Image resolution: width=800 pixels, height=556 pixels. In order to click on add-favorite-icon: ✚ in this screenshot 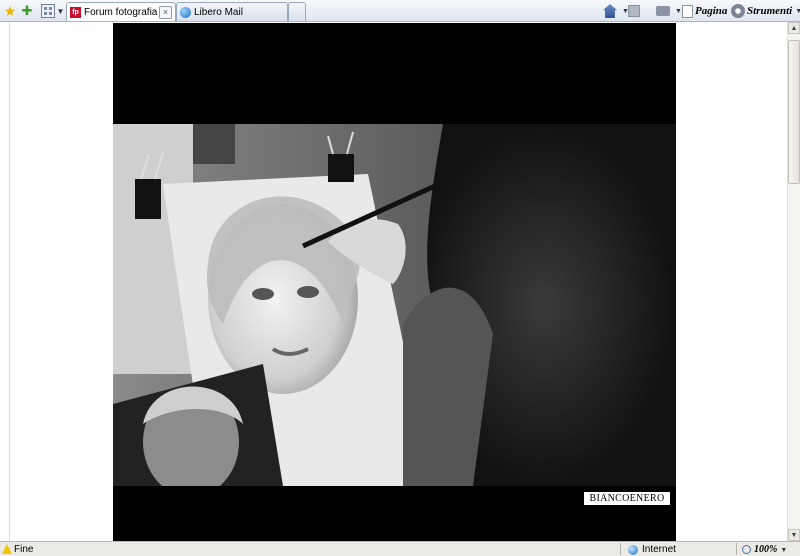, I will do `click(27, 11)`.